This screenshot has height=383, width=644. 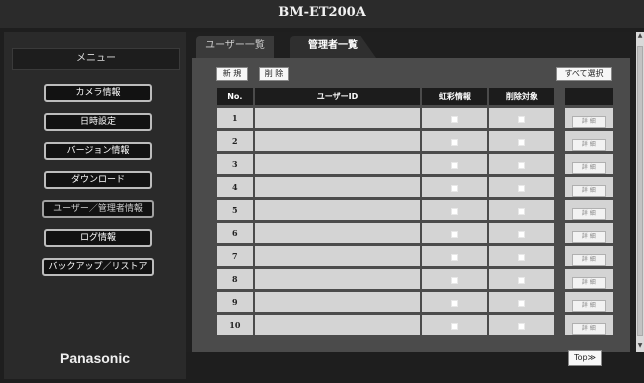 I want to click on row-number: 1, so click(x=235, y=118).